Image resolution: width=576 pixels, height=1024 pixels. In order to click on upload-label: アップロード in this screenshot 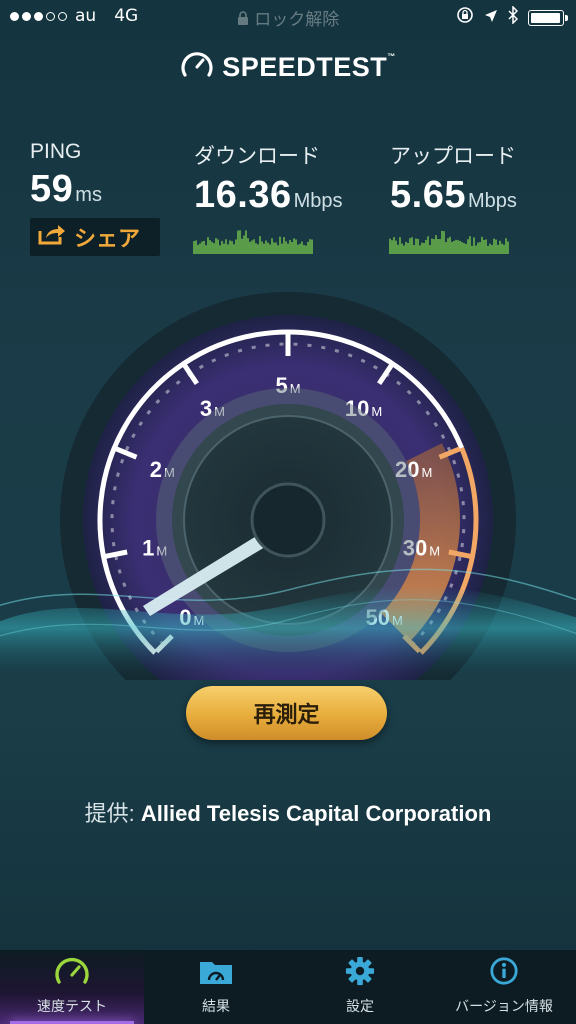, I will do `click(453, 156)`.